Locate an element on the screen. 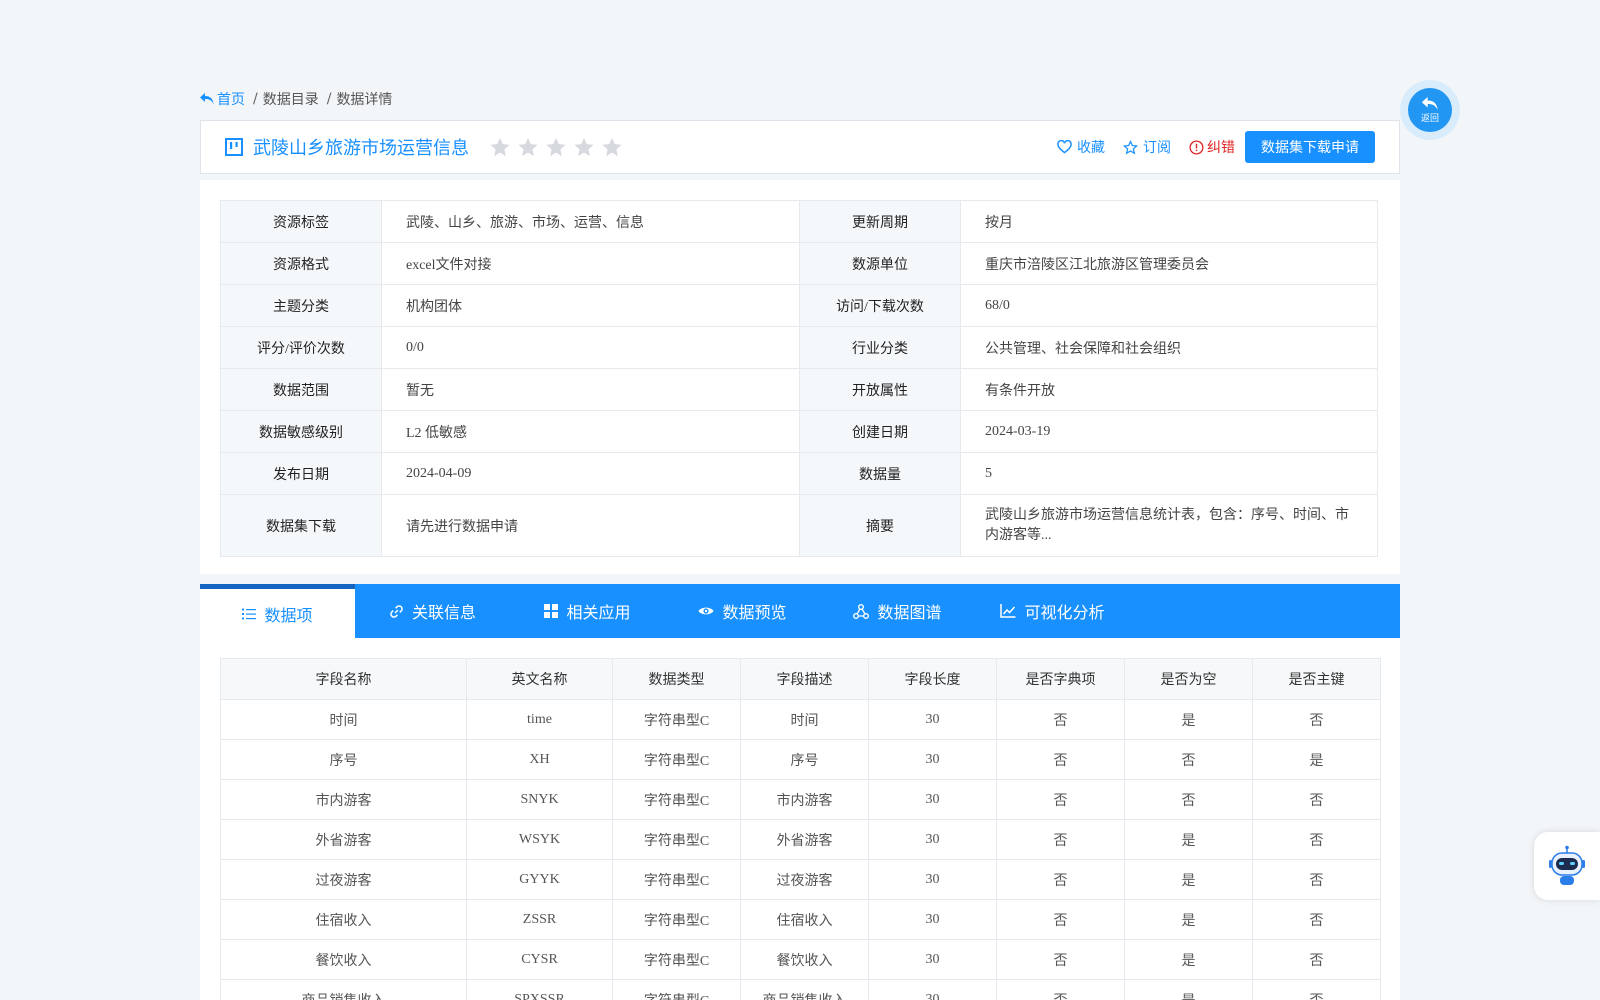 This screenshot has height=1000, width=1600. table-cell: SNYK is located at coordinates (539, 799).